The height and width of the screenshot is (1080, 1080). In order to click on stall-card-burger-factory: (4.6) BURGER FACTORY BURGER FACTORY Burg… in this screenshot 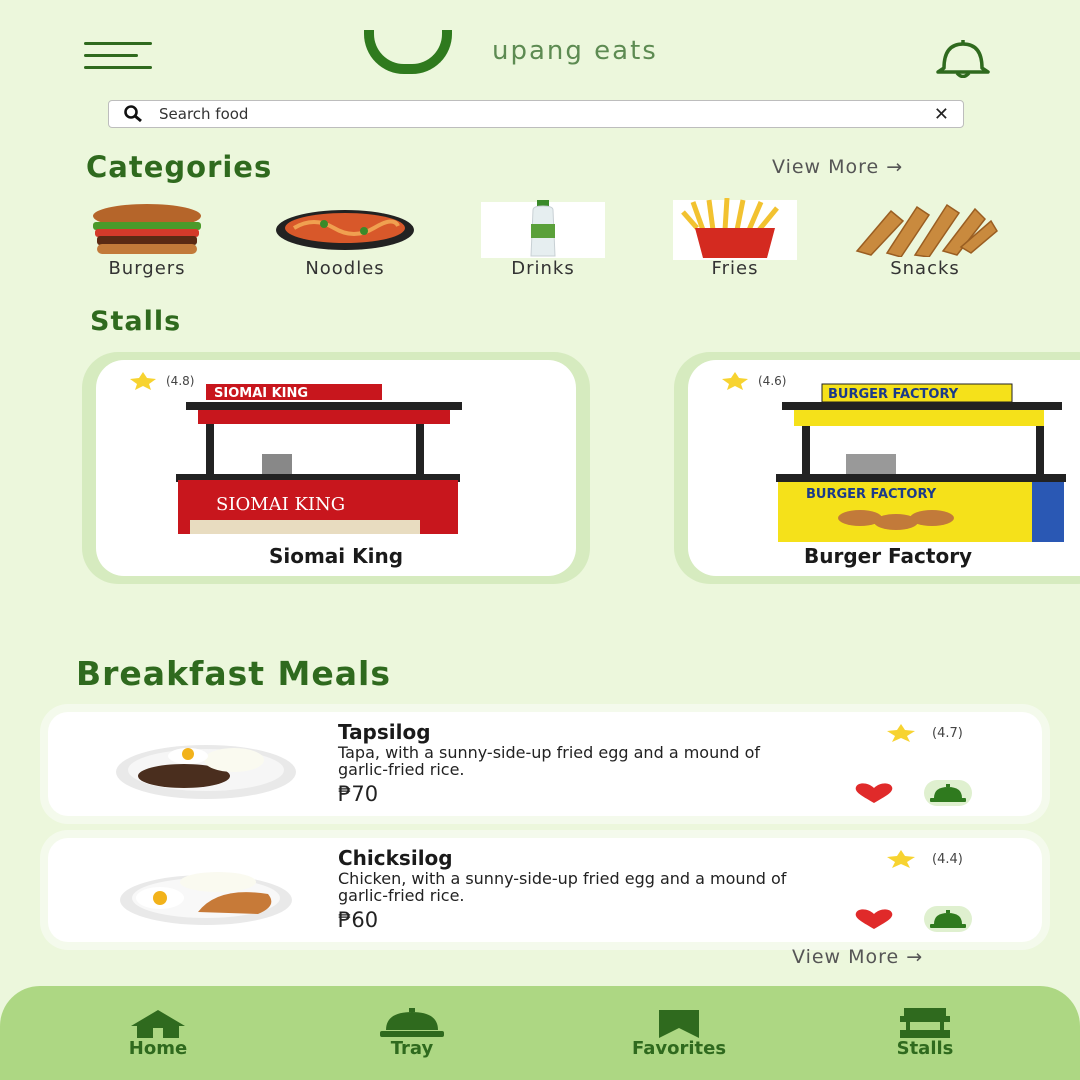, I will do `click(877, 468)`.